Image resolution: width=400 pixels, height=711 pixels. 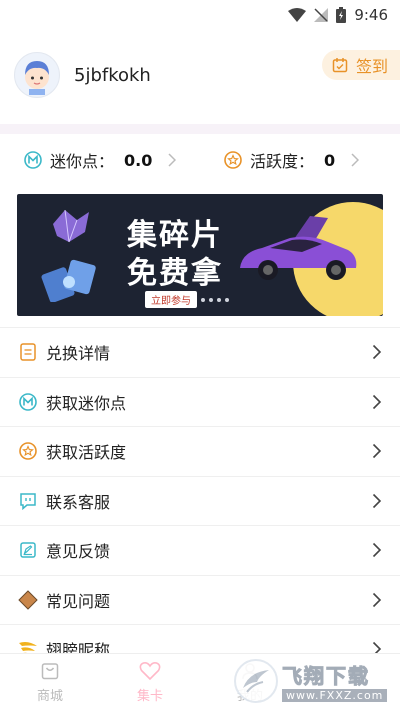 What do you see at coordinates (371, 15) in the screenshot?
I see `status-time: 9:46` at bounding box center [371, 15].